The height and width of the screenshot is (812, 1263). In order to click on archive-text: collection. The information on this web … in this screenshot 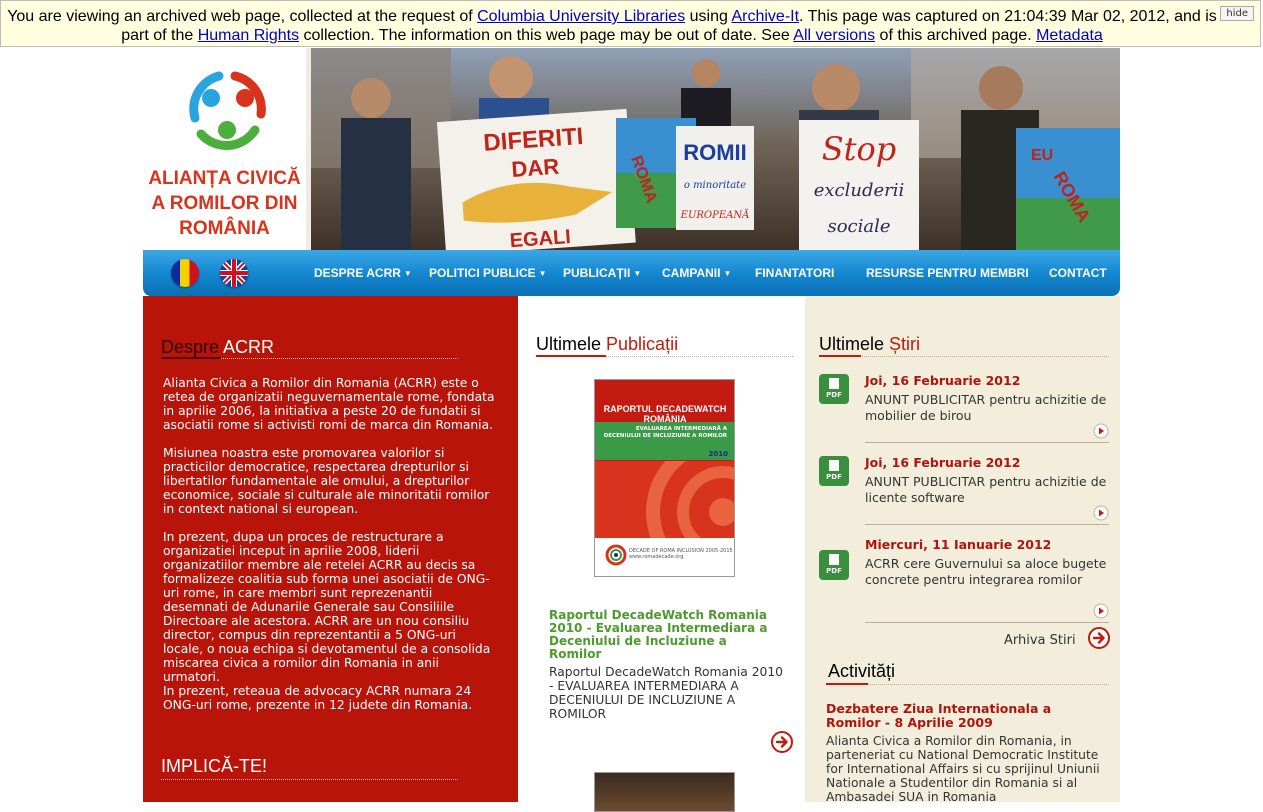, I will do `click(546, 35)`.